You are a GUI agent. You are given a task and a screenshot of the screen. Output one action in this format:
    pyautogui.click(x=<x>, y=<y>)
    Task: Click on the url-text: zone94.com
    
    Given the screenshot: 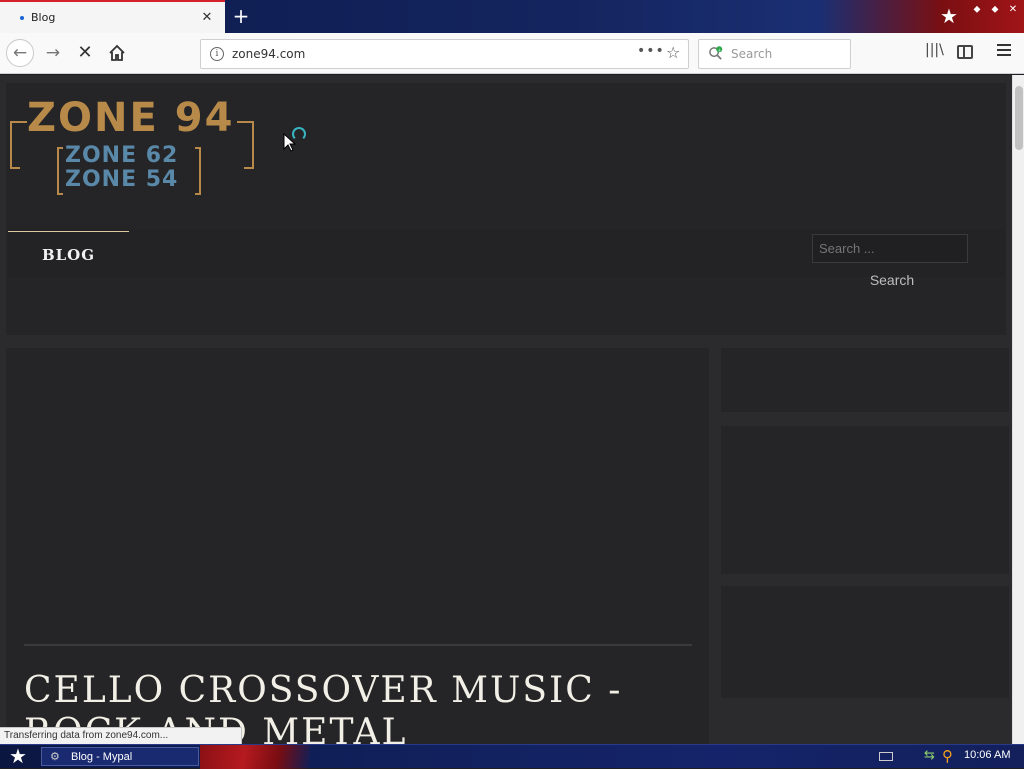 What is the action you would take?
    pyautogui.click(x=268, y=54)
    